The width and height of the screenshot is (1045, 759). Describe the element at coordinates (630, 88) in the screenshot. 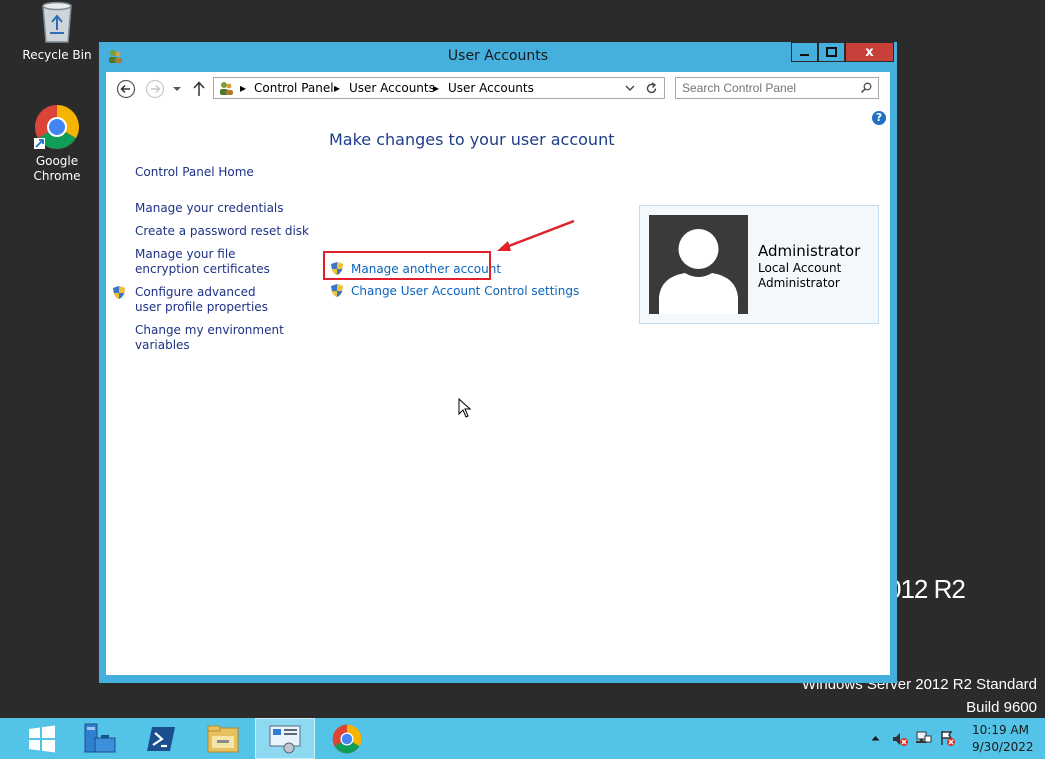

I see `address-dropdown-icon` at that location.